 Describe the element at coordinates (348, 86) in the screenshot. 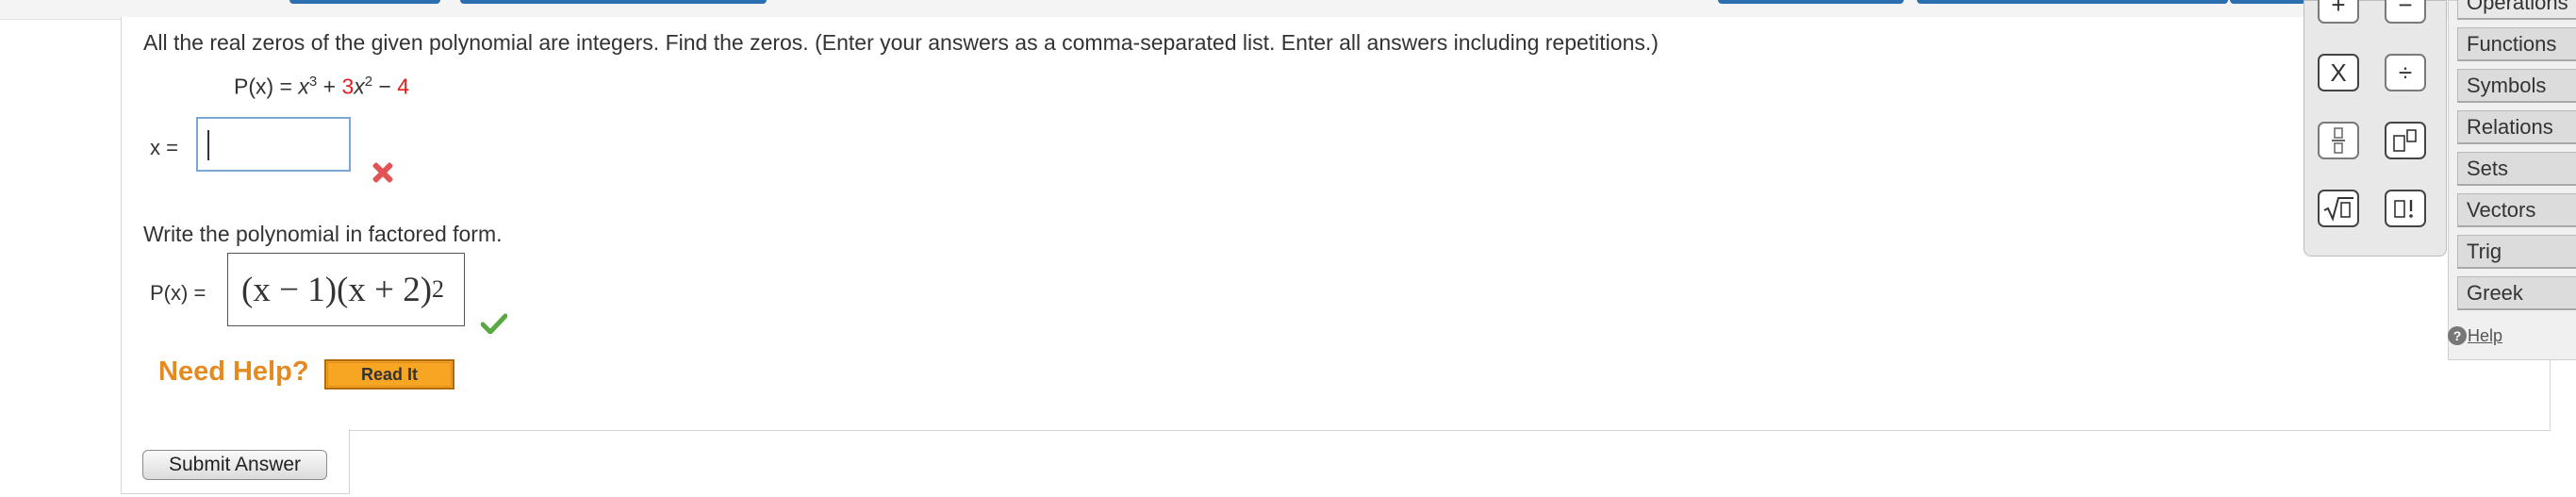

I see `poly-coef: 3` at that location.